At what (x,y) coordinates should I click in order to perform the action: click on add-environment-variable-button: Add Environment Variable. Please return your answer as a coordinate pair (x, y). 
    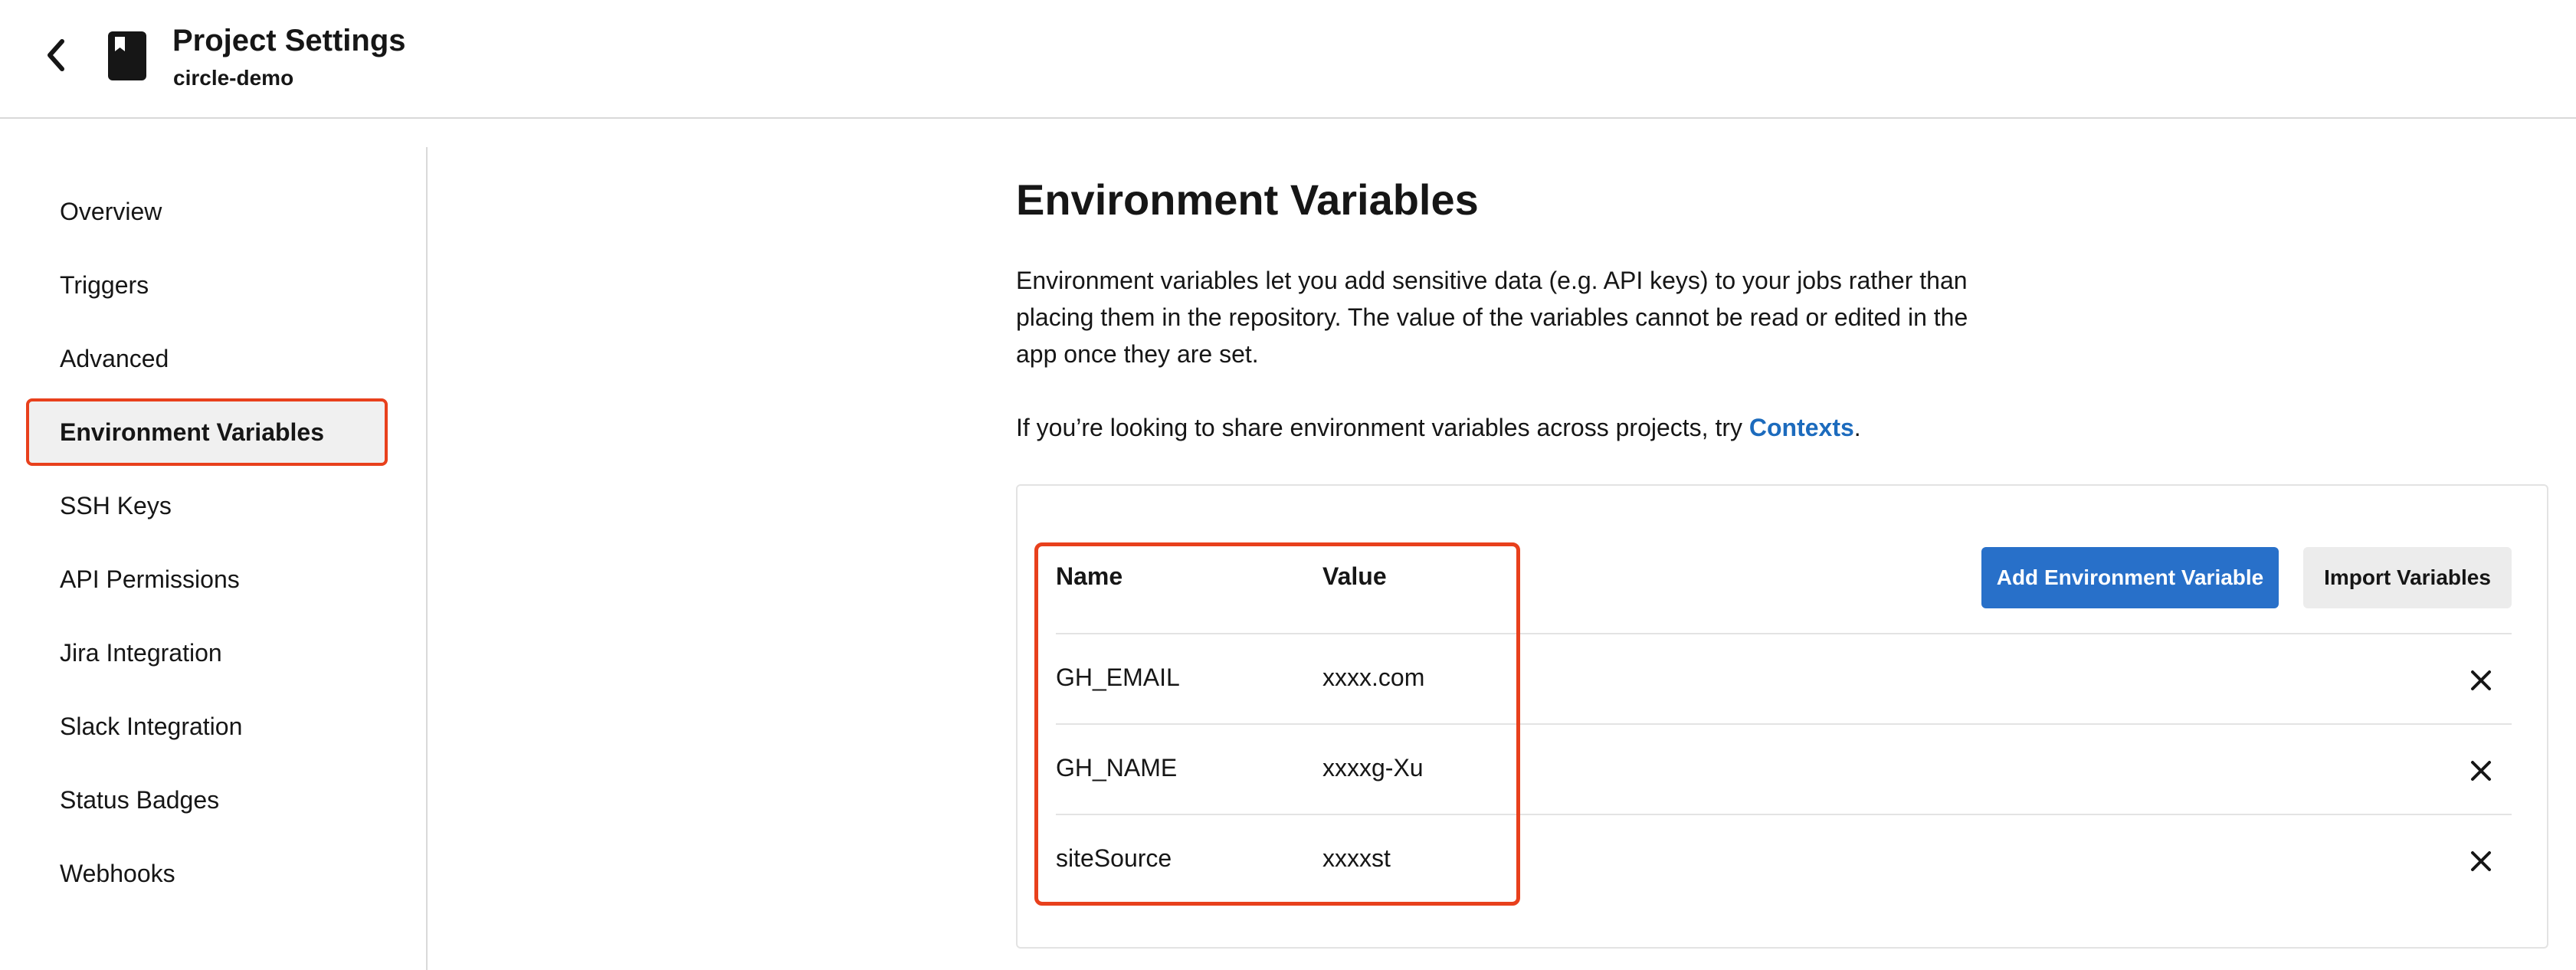
    Looking at the image, I should click on (2130, 577).